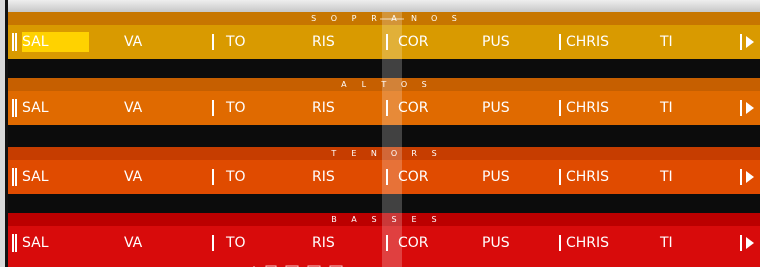 This screenshot has height=267, width=760. I want to click on track-title-letter: B, so click(334, 219).